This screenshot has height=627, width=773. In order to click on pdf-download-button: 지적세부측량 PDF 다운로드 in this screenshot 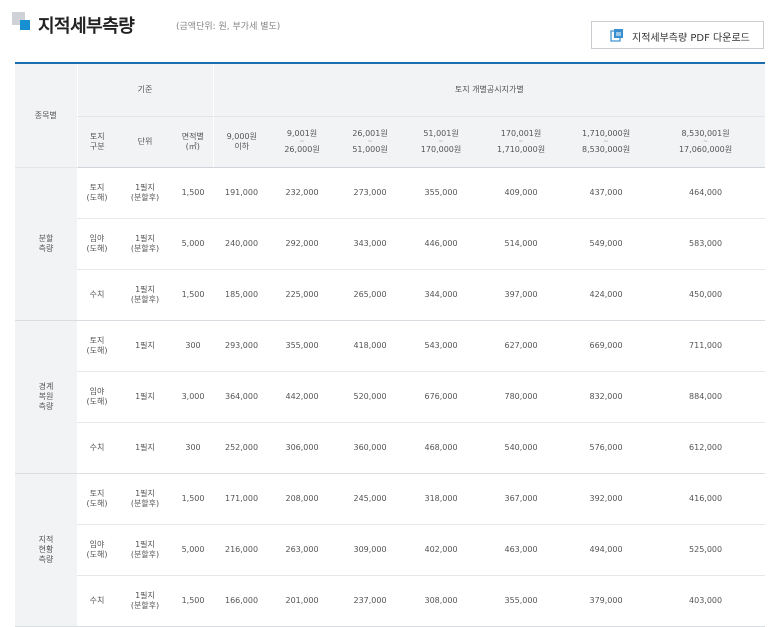, I will do `click(677, 35)`.